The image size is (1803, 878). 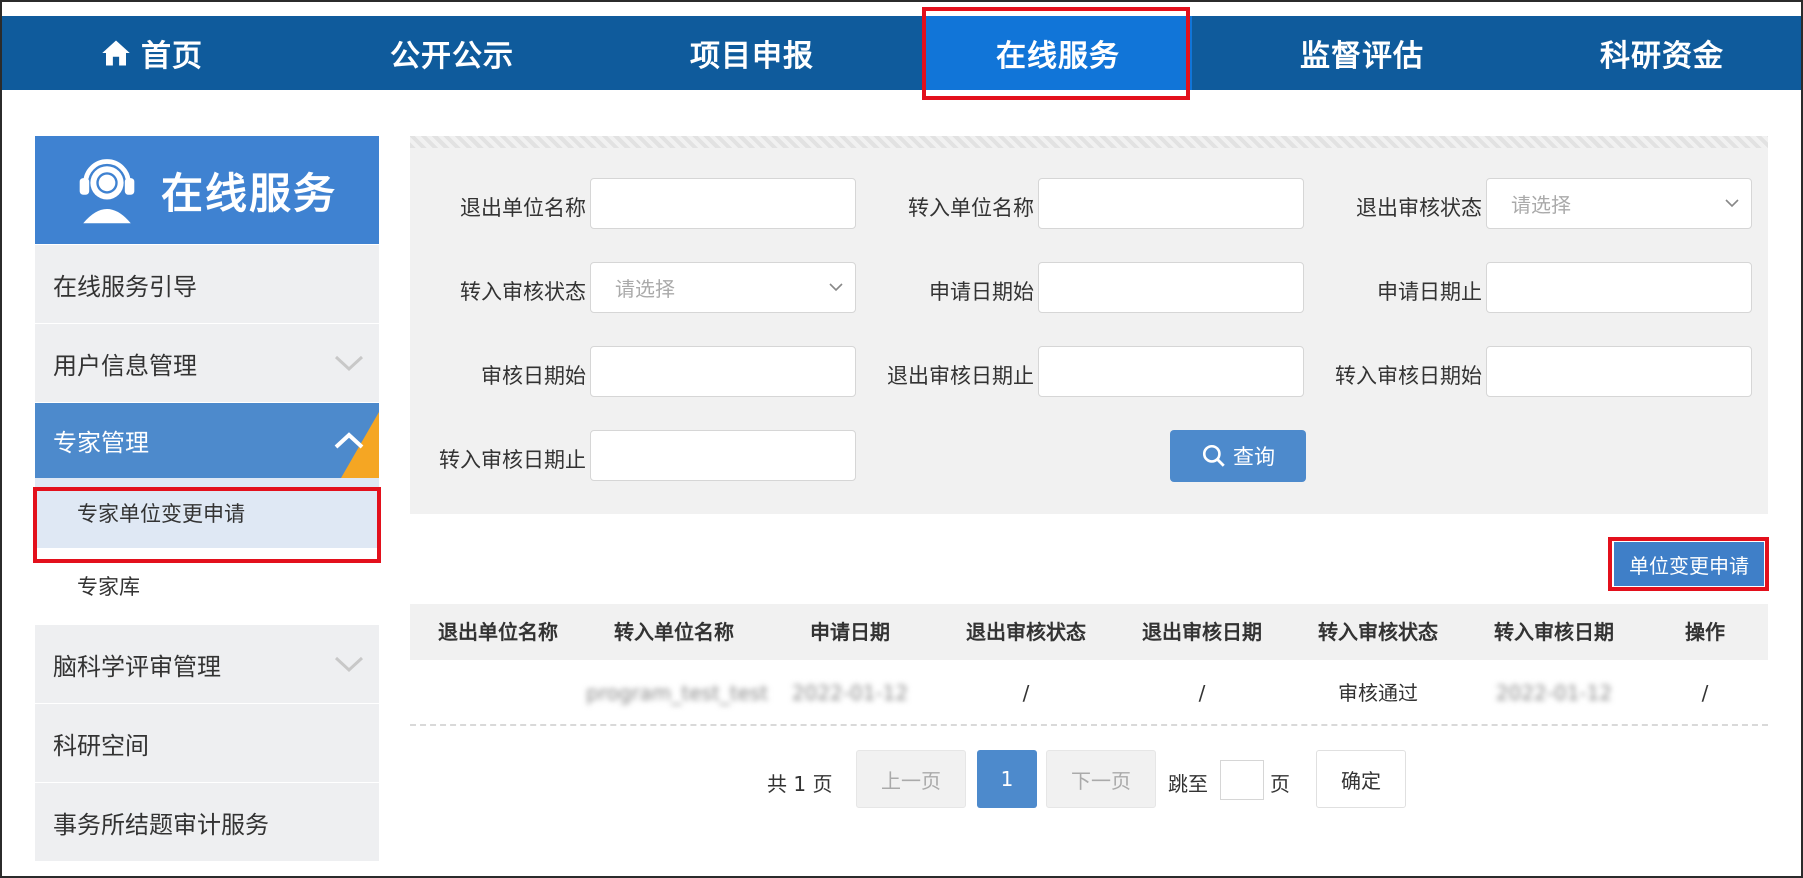 I want to click on nav-label-project-application: 项目申报, so click(x=752, y=56).